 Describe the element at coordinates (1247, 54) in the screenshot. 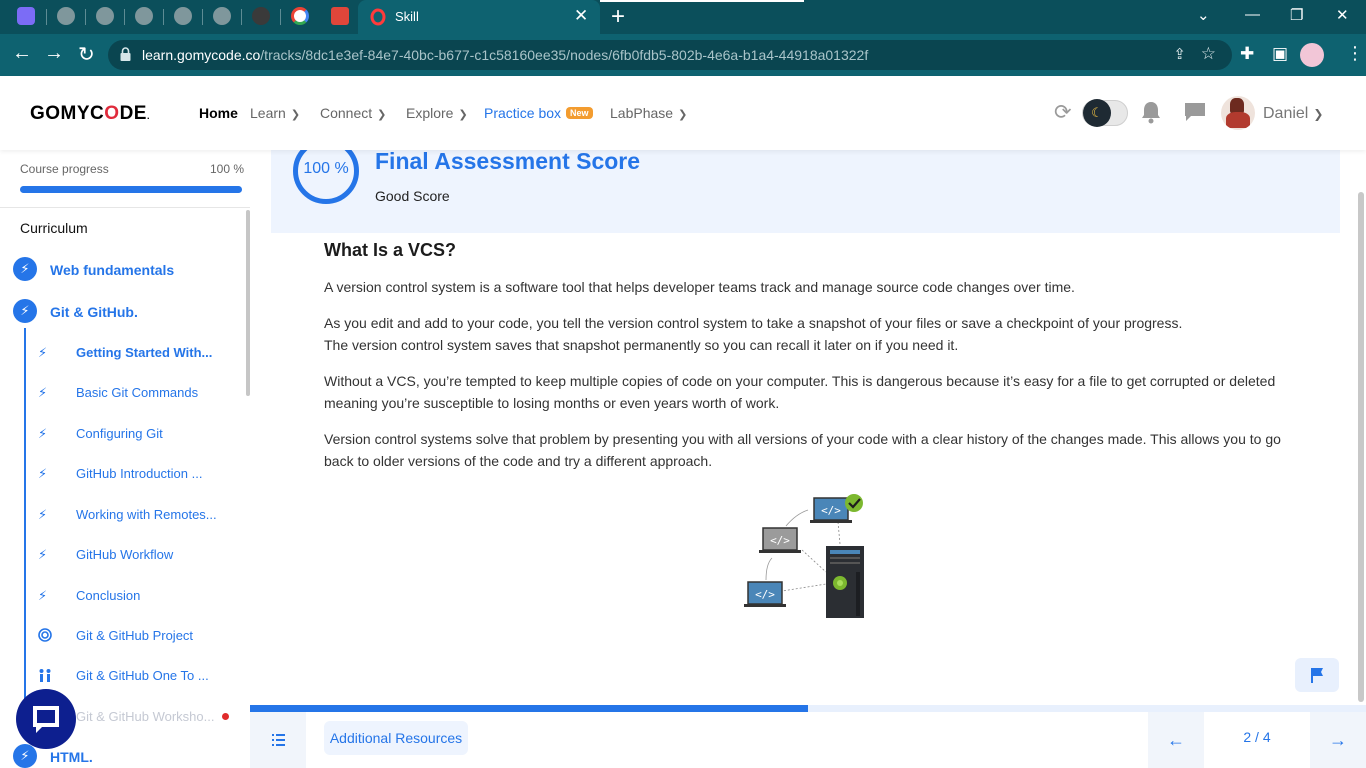

I see `extensions-icon: ✚` at that location.